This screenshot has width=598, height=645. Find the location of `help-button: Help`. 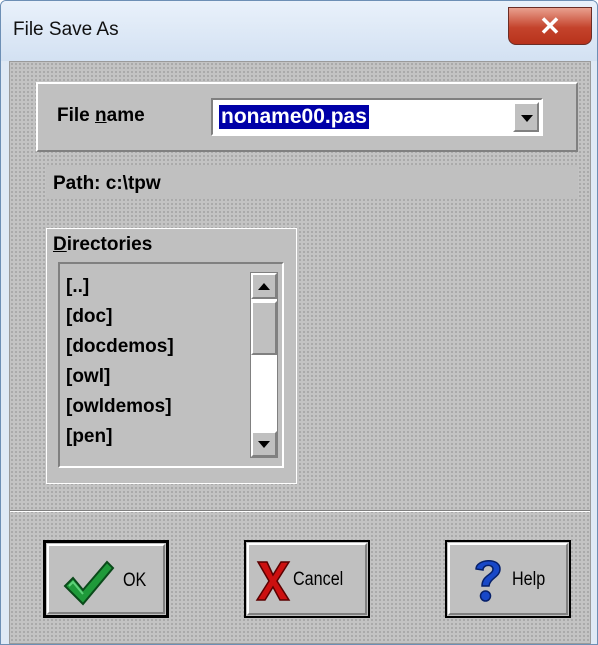

help-button: Help is located at coordinates (508, 579).